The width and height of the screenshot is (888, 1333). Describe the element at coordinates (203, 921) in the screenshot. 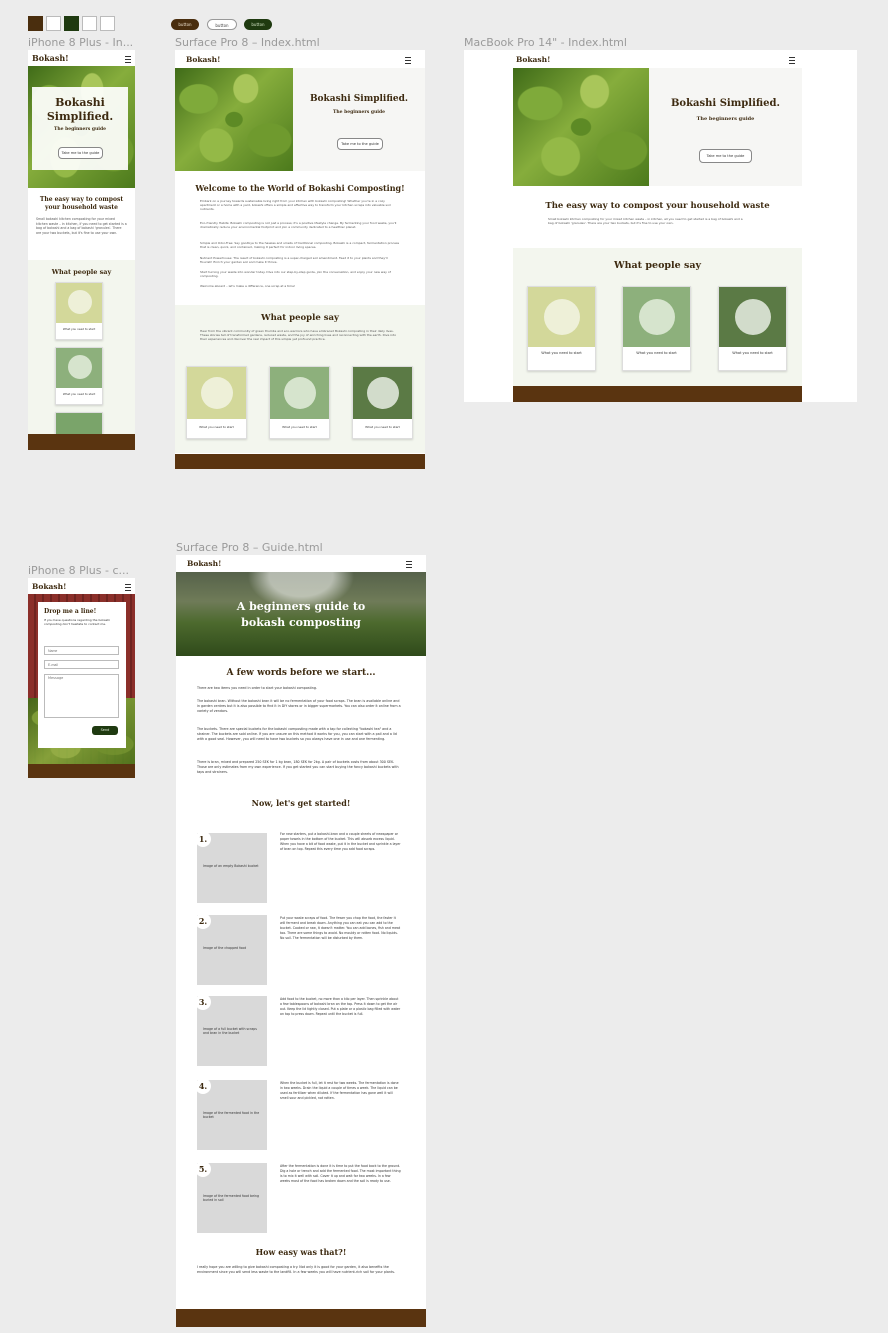

I see `step-2-number: 2.` at that location.